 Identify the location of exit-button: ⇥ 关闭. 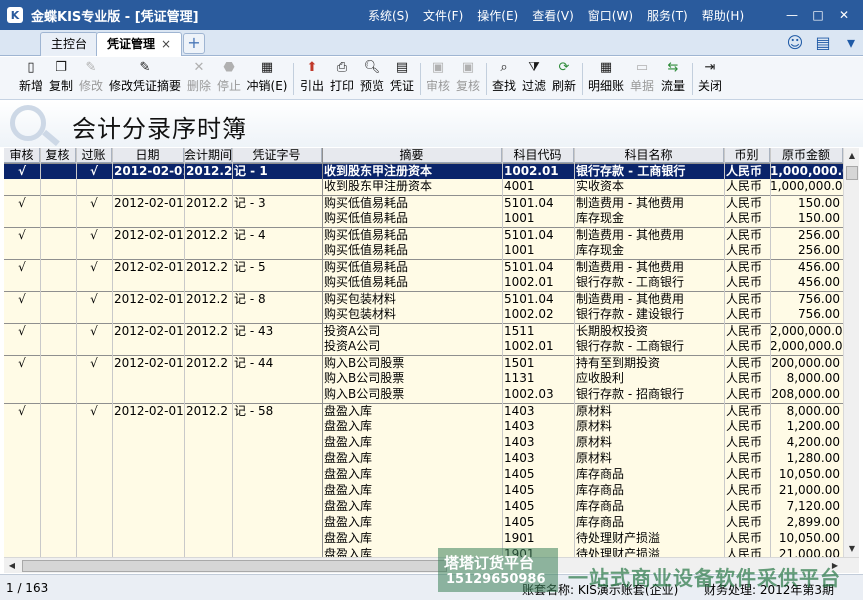
(710, 79).